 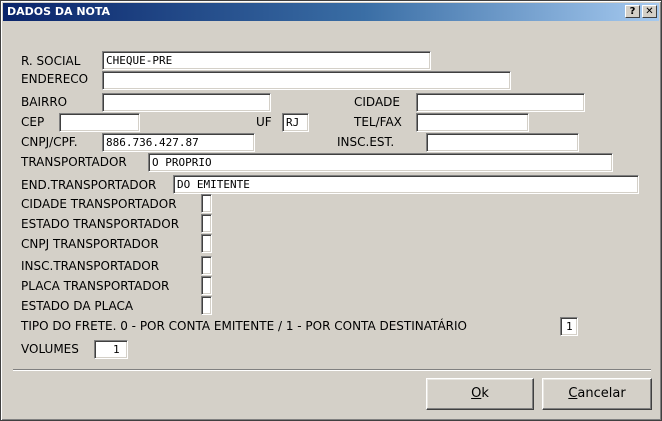 I want to click on transportador-field: O PROPRIO, so click(x=380, y=162).